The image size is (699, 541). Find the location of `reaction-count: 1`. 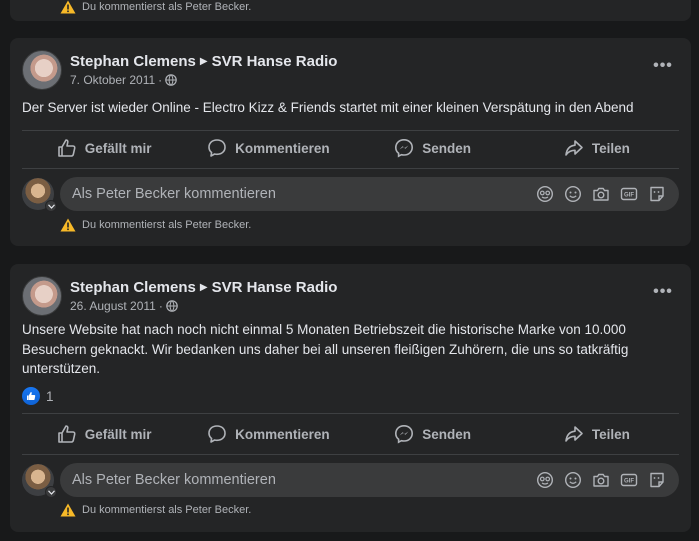

reaction-count: 1 is located at coordinates (50, 396).